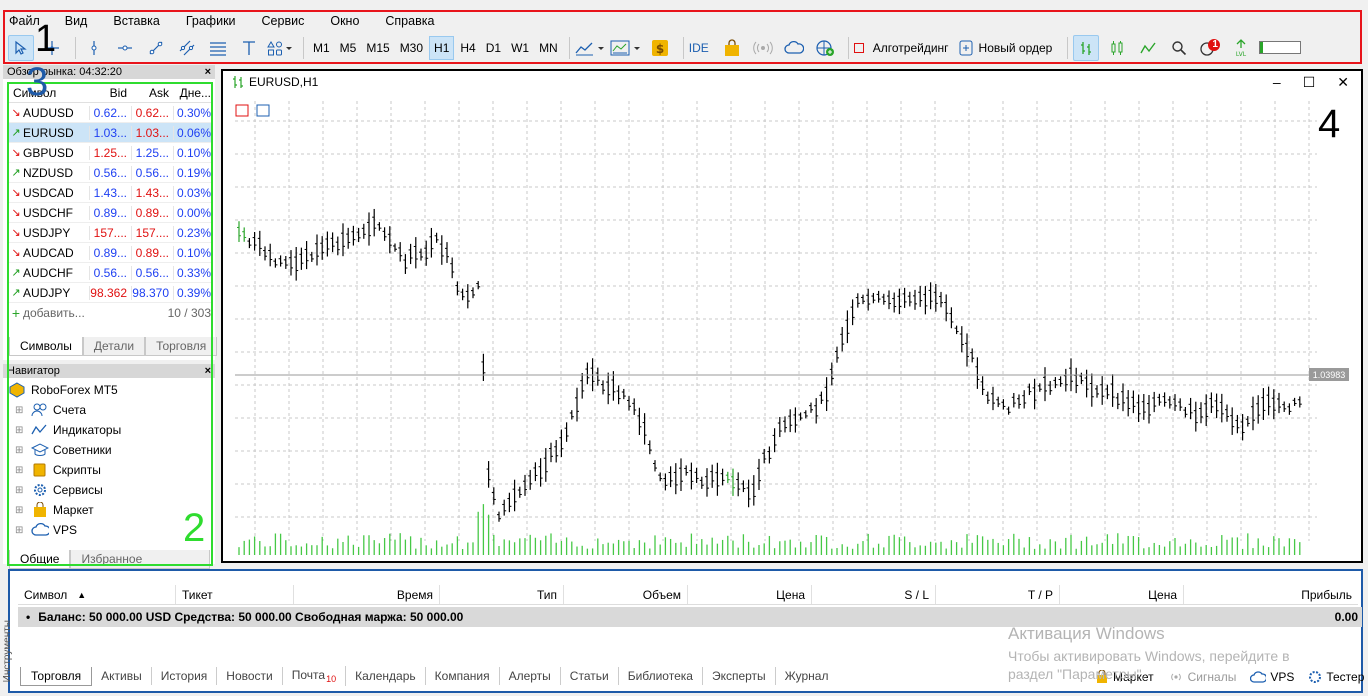  What do you see at coordinates (111, 113) in the screenshot?
I see `market-watch-row: ↘ AUDUSD 0.62... 0.62... 0.30%` at bounding box center [111, 113].